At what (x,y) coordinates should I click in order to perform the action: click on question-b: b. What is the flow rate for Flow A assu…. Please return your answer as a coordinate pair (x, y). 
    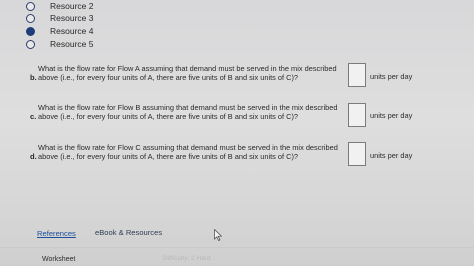
    Looking at the image, I should click on (191, 73).